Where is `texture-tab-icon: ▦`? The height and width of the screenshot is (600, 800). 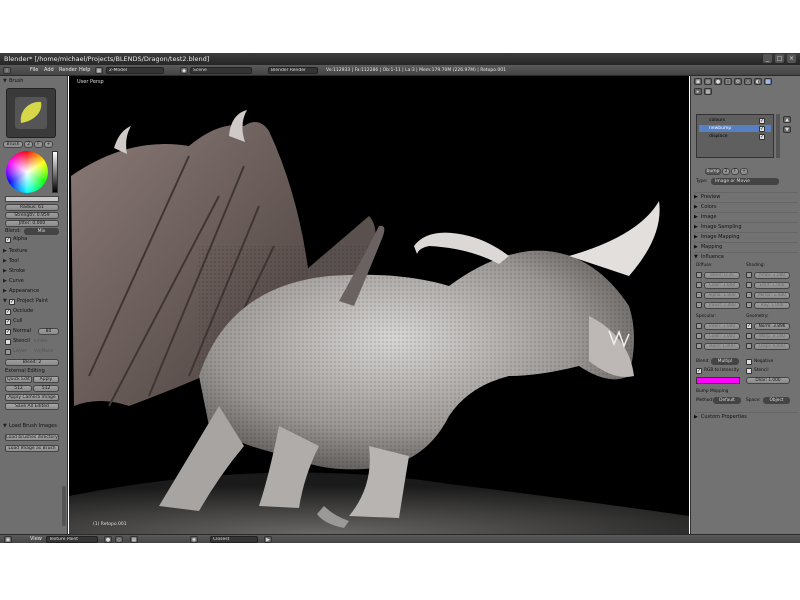
texture-tab-icon: ▦ is located at coordinates (768, 81).